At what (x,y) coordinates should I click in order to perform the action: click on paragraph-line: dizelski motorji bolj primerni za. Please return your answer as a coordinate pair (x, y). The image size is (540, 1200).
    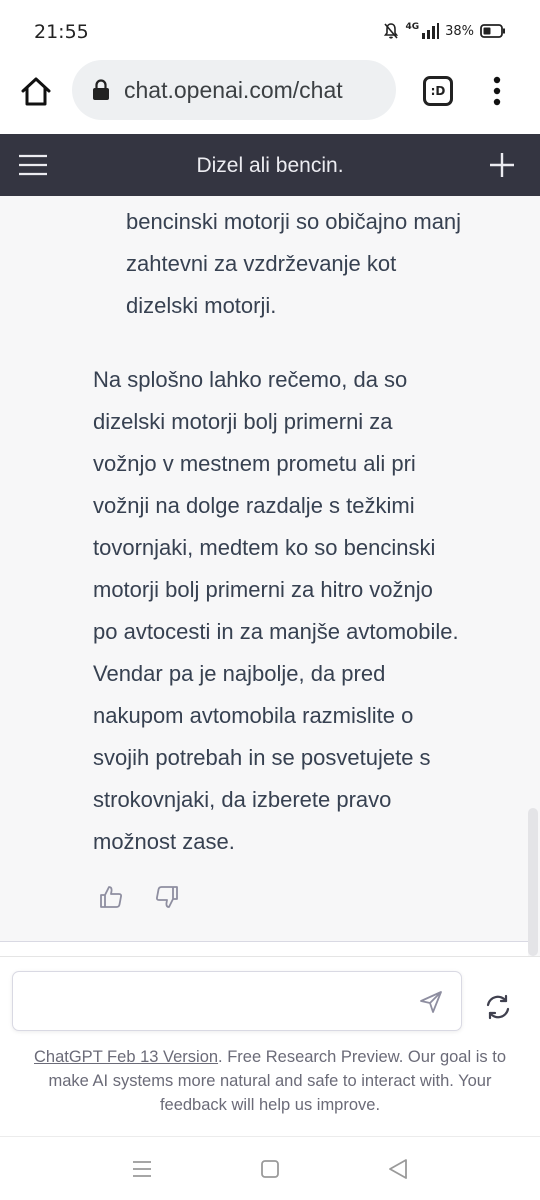
    Looking at the image, I should click on (243, 421).